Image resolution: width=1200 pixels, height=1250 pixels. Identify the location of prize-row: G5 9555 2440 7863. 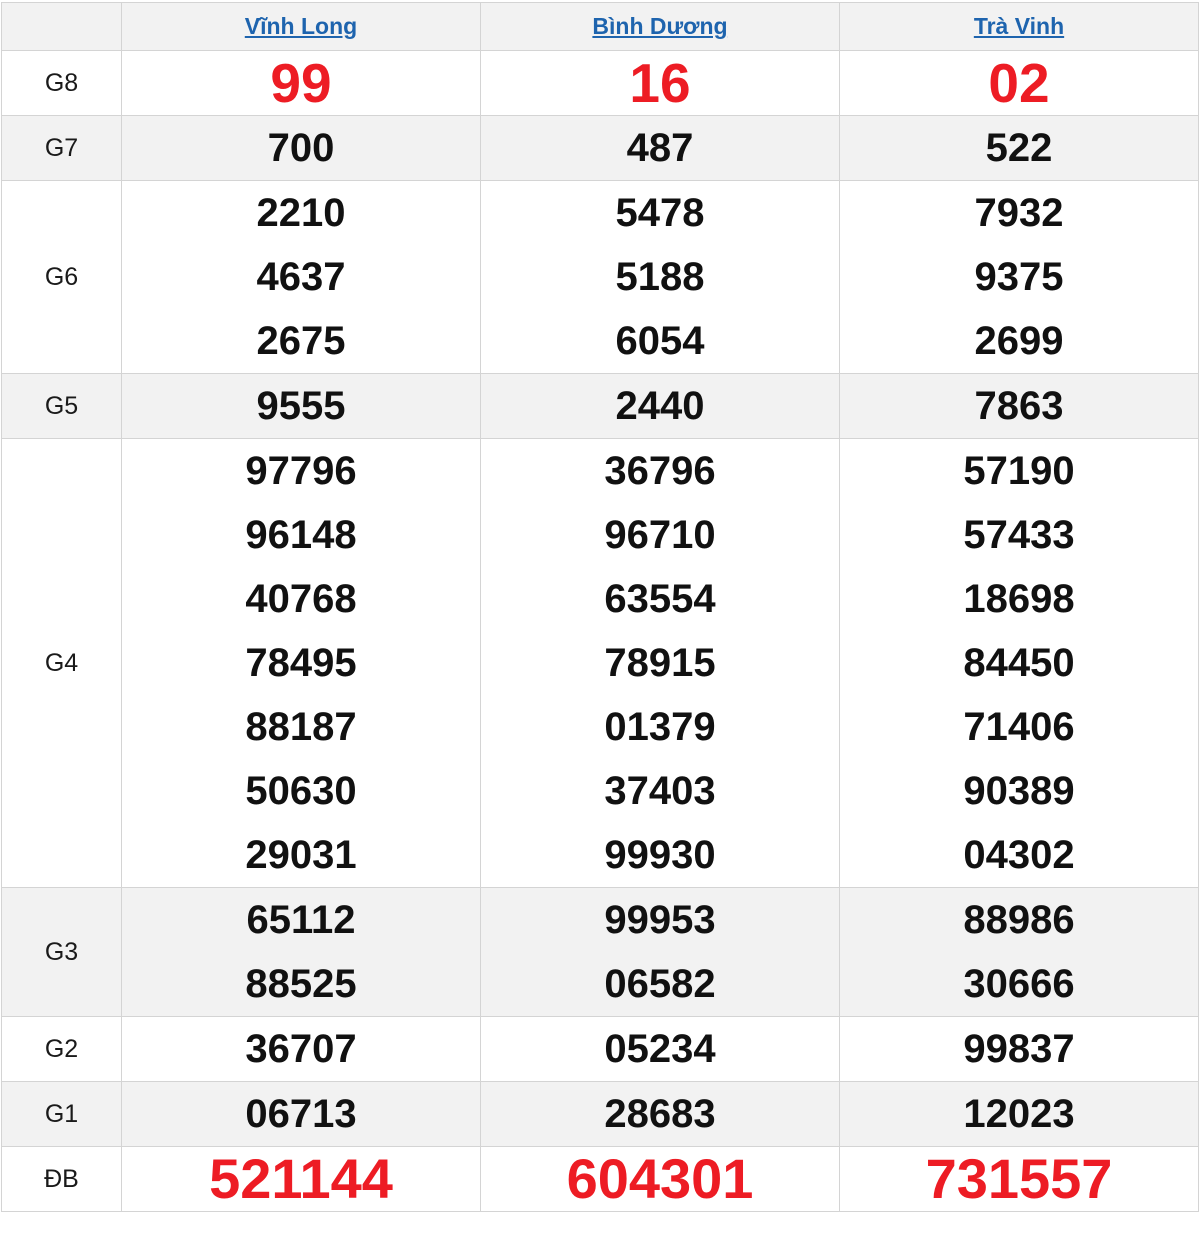
(600, 406).